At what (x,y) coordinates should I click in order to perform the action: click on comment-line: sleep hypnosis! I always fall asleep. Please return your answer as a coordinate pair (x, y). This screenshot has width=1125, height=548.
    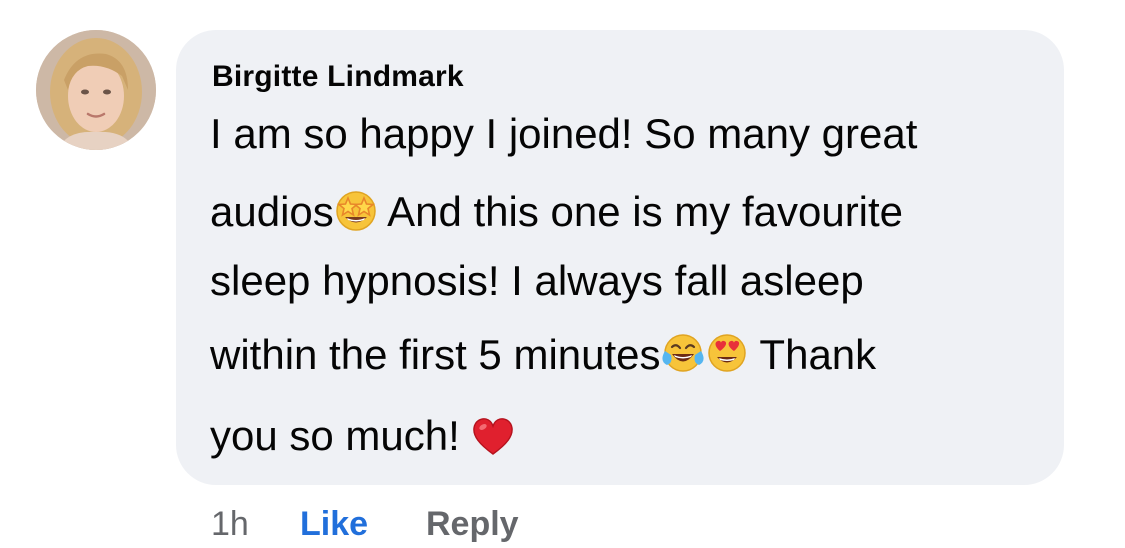
    Looking at the image, I should click on (537, 281).